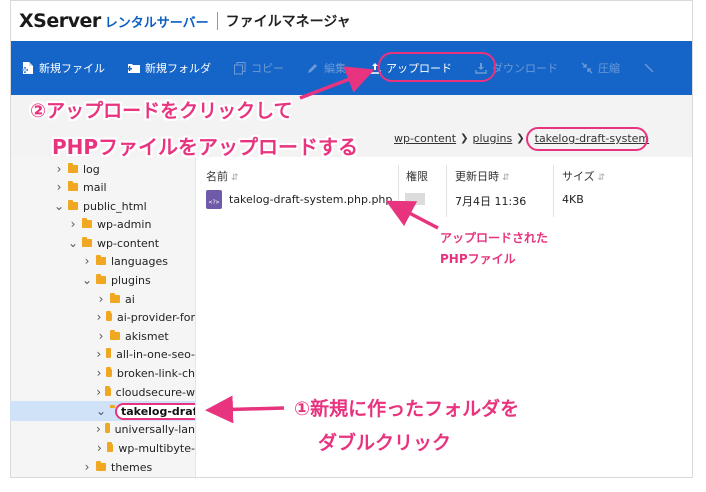 This screenshot has height=492, width=706. I want to click on tree-item-label: wp-content, so click(128, 243).